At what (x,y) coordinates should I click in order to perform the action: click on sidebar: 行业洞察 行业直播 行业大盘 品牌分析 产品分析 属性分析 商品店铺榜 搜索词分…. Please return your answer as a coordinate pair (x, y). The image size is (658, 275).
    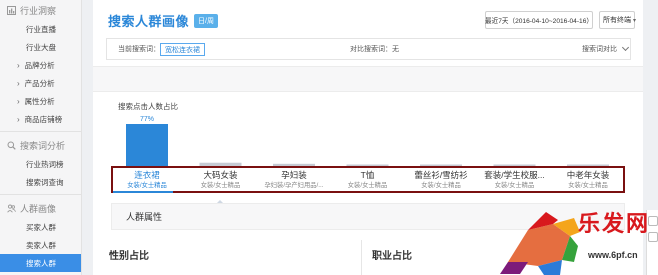
    Looking at the image, I should click on (41, 137).